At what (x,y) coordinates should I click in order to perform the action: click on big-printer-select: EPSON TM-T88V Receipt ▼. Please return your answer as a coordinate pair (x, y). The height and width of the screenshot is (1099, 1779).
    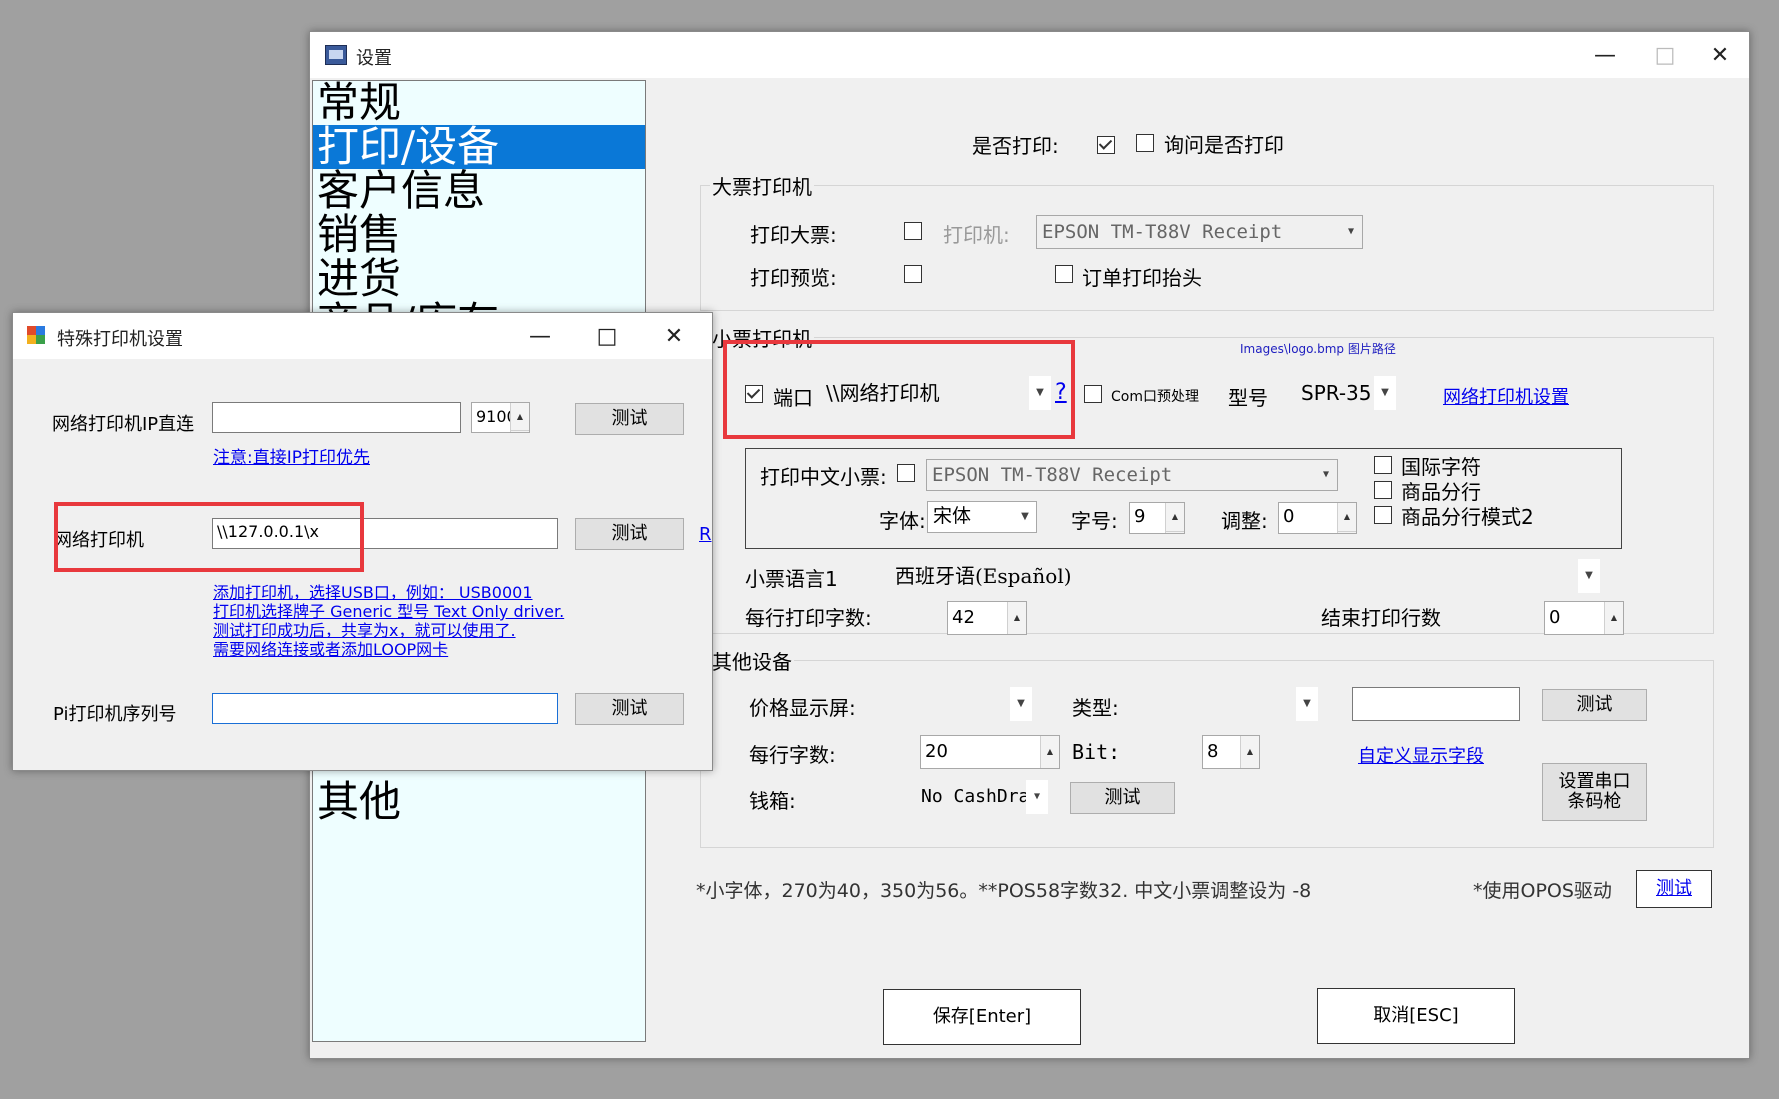
    Looking at the image, I should click on (1199, 232).